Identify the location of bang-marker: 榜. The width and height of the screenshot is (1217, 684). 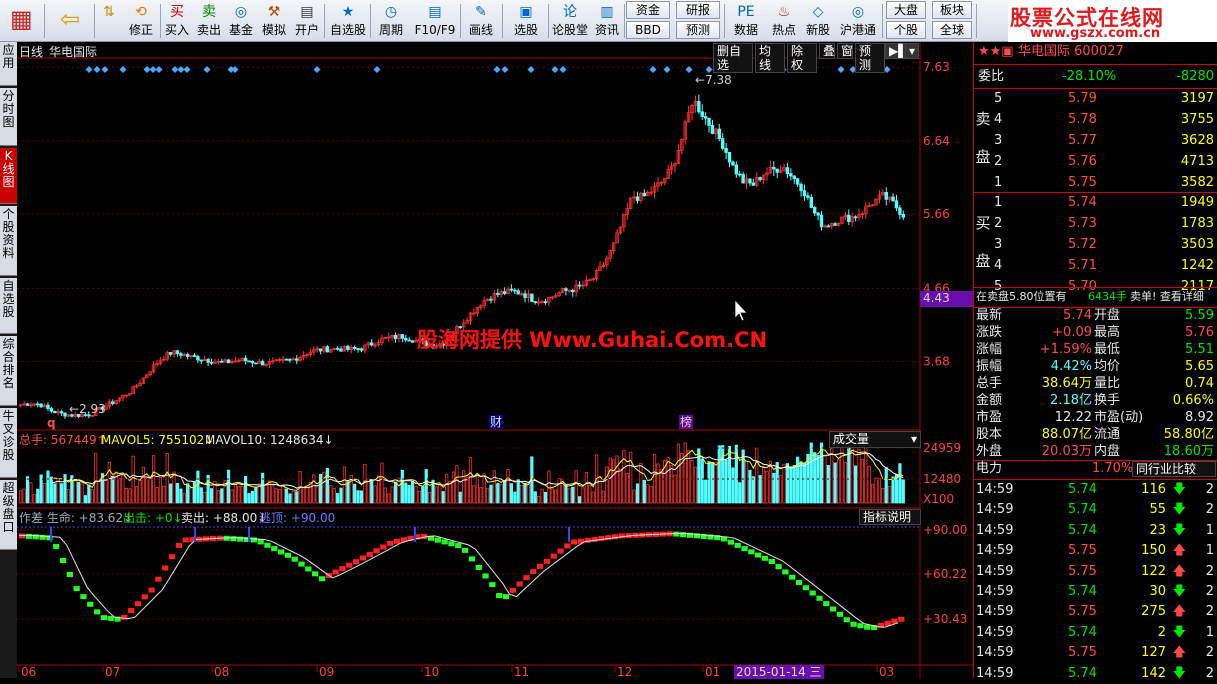
(686, 422).